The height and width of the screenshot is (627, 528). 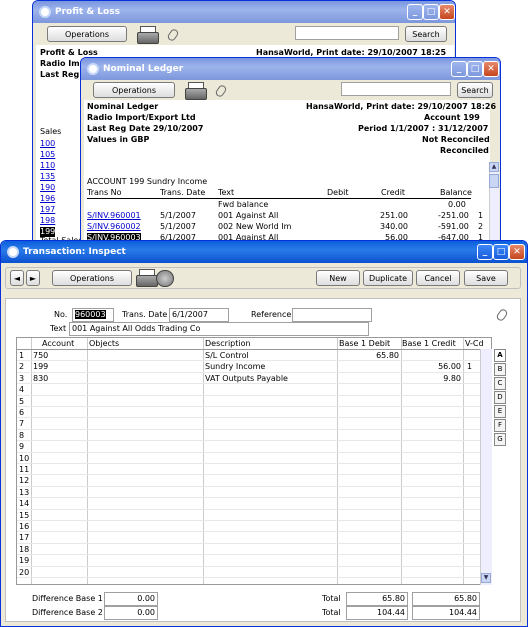 What do you see at coordinates (22, 367) in the screenshot?
I see `row-number: 2` at bounding box center [22, 367].